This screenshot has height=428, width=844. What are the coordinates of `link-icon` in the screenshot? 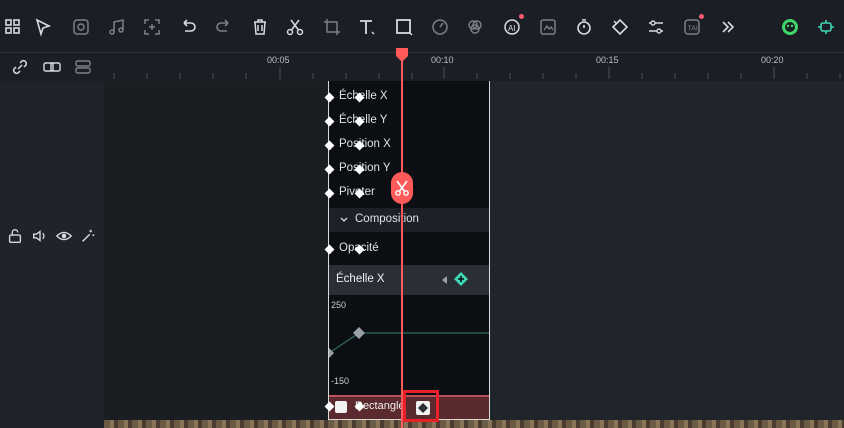 It's located at (20, 67).